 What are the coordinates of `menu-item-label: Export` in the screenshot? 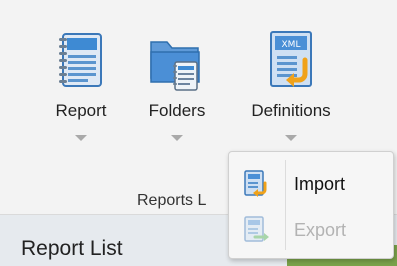 It's located at (320, 230).